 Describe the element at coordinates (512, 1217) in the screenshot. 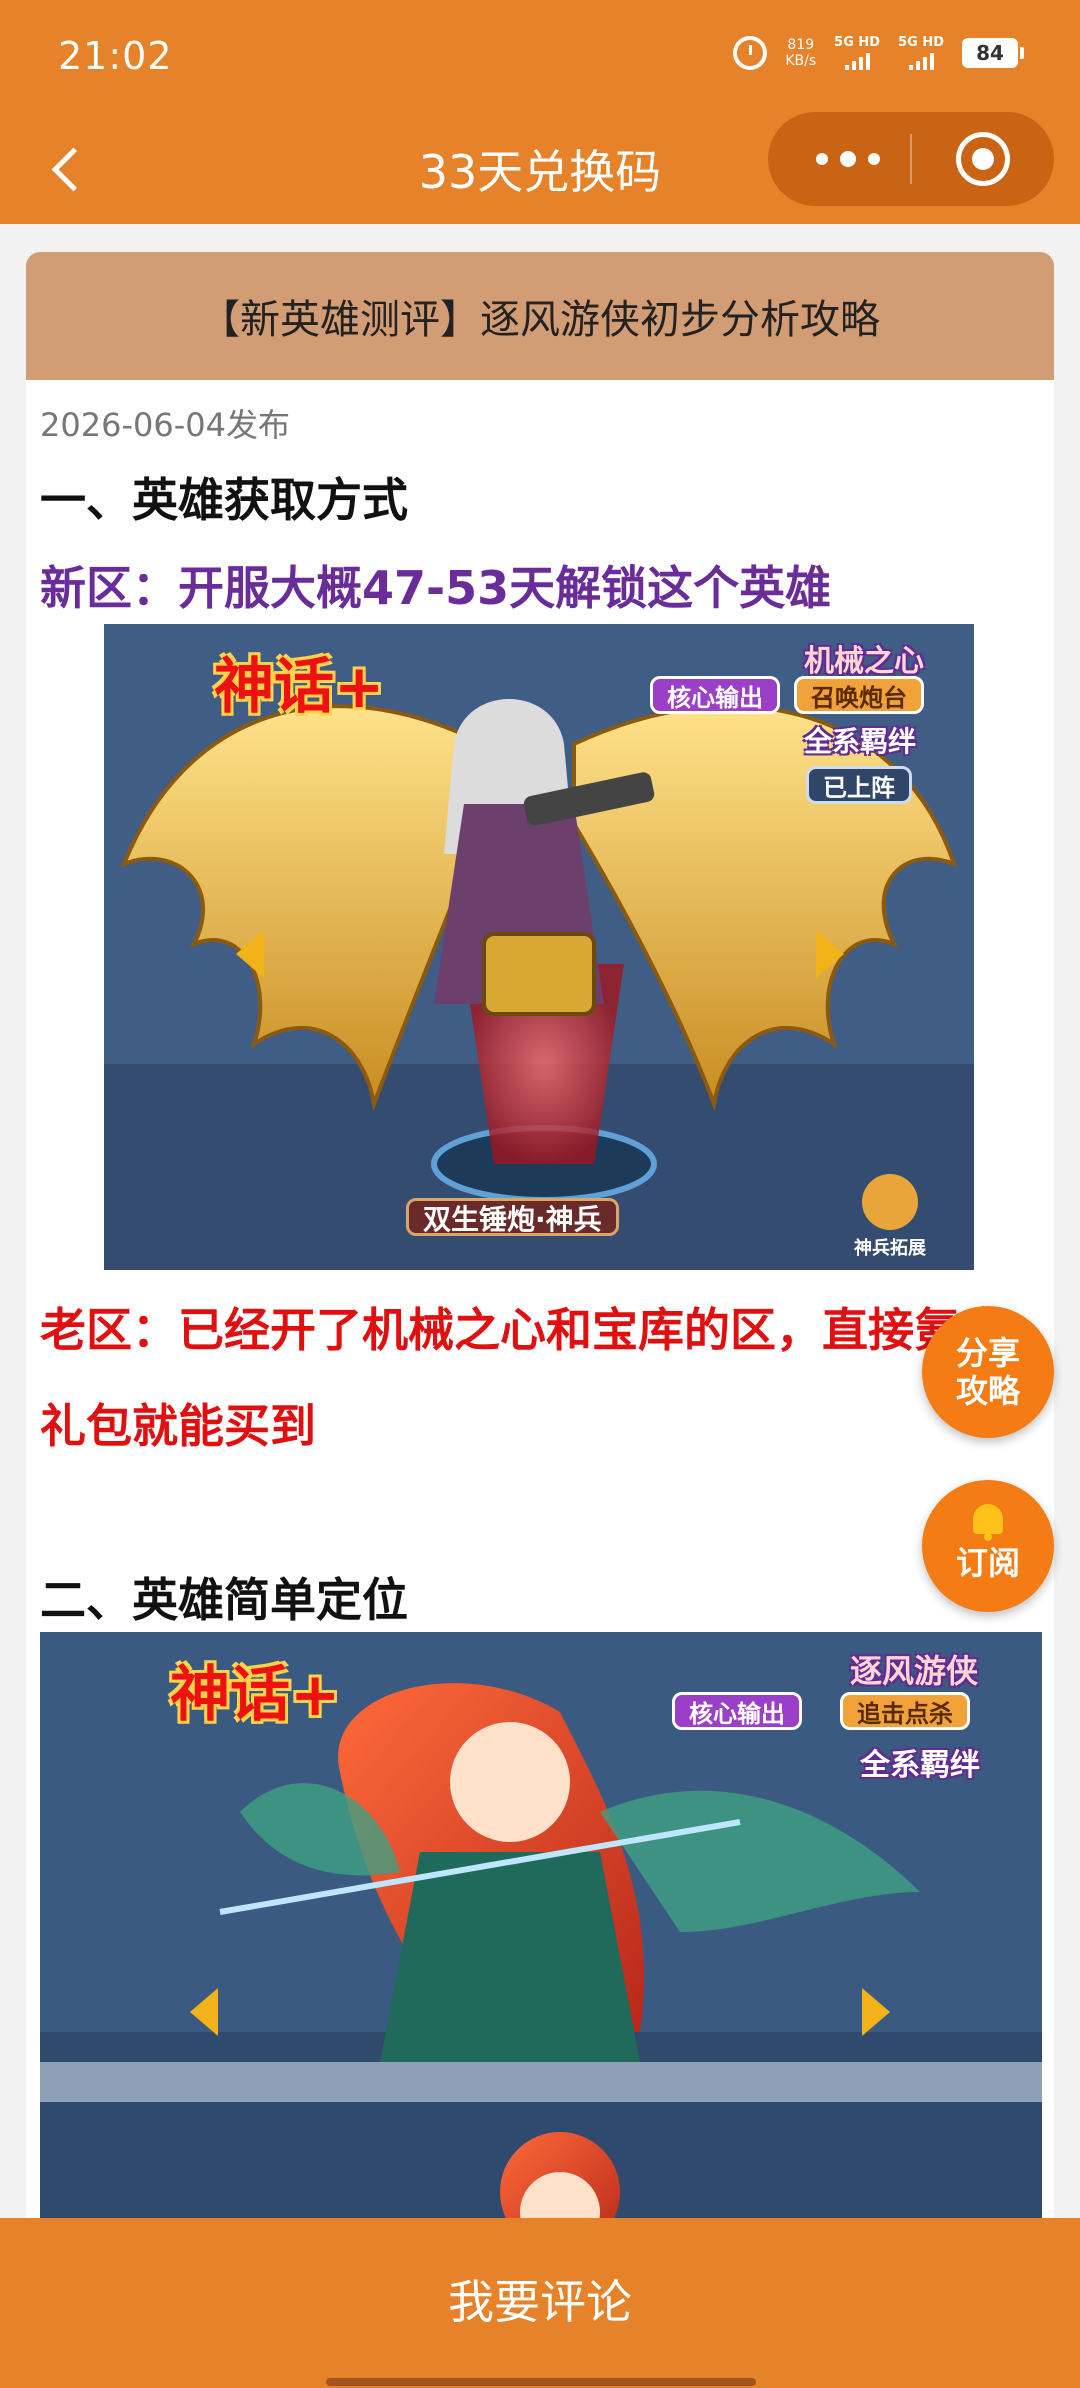

I see `weapon-label: 双生锤炮·神兵` at that location.